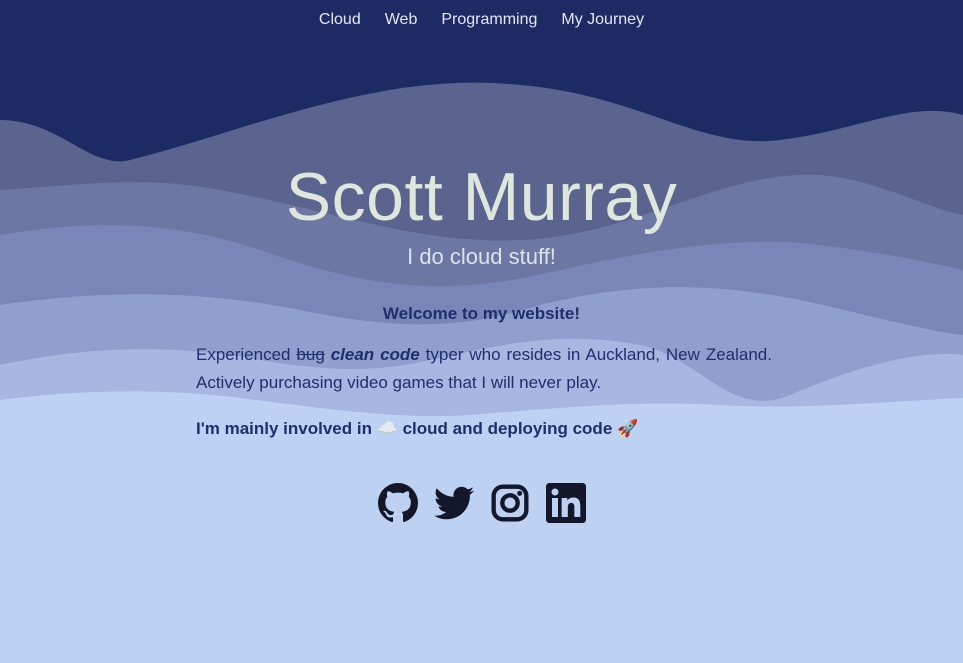  I want to click on linkedin-link, so click(565, 503).